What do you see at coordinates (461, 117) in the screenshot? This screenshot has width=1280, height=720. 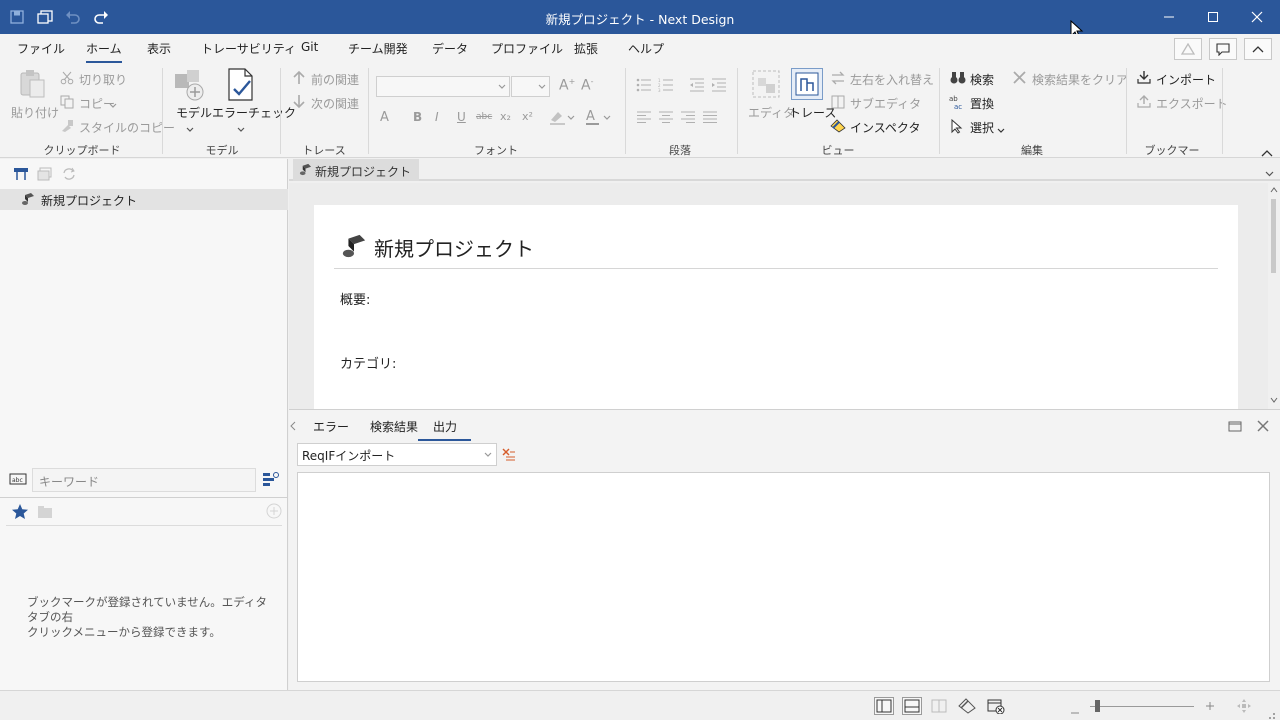 I see `underline-icon: U` at bounding box center [461, 117].